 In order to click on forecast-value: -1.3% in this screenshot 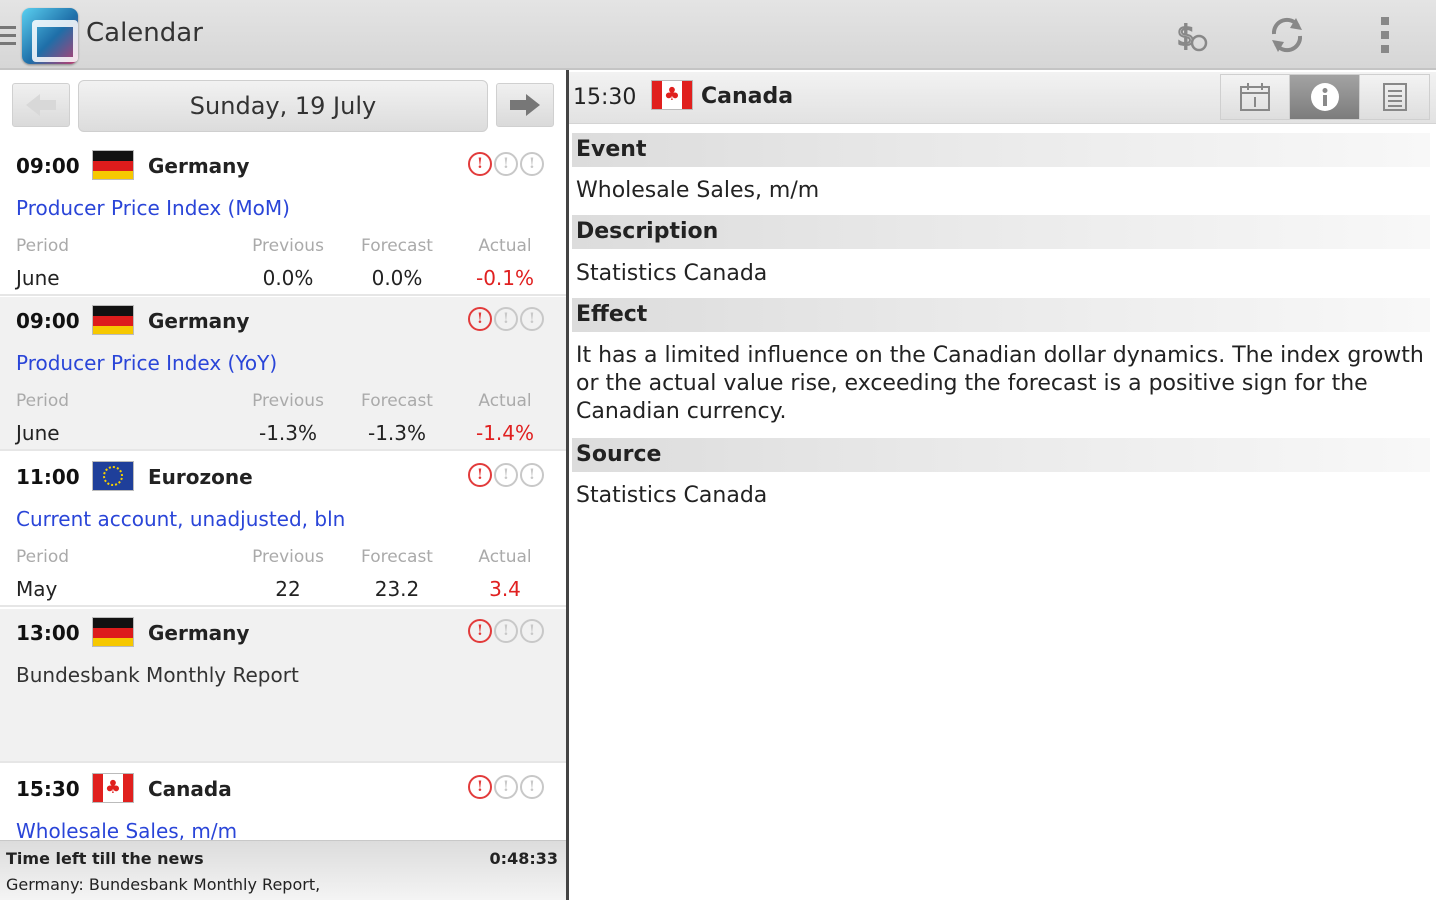, I will do `click(397, 433)`.